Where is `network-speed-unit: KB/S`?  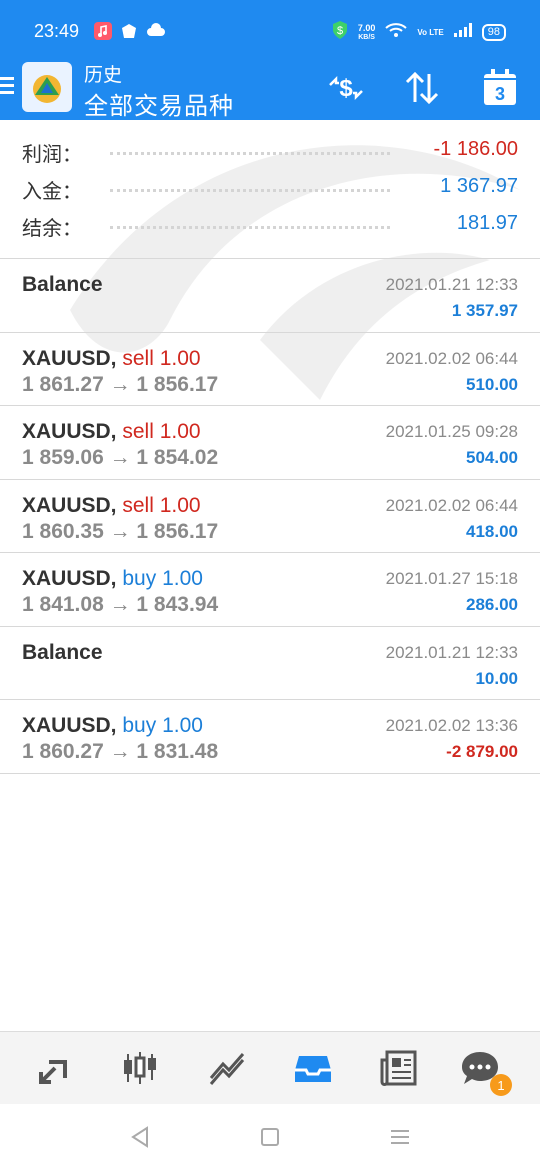 network-speed-unit: KB/S is located at coordinates (366, 37).